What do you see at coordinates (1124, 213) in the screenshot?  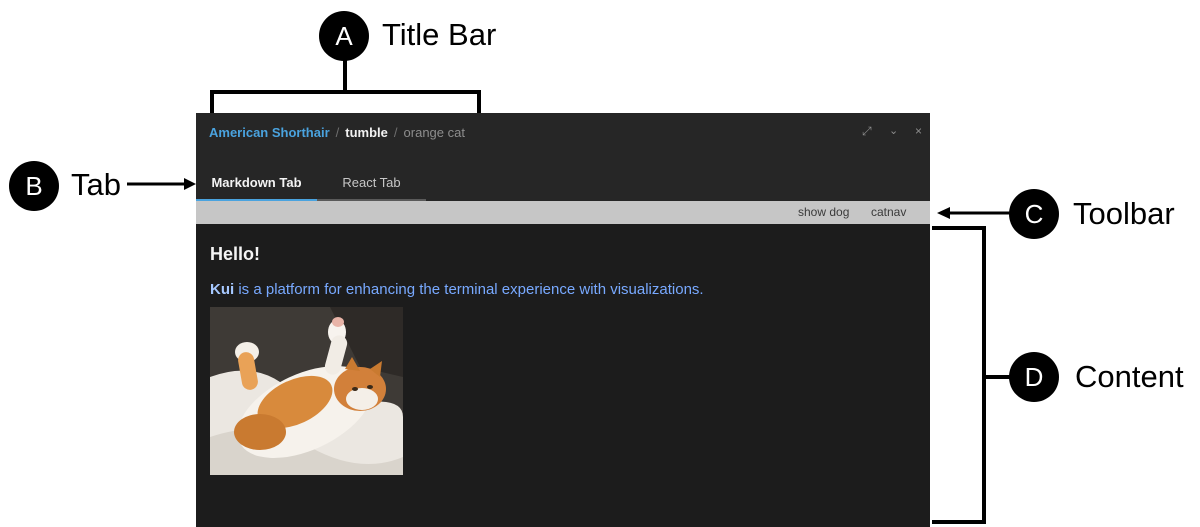 I see `annotation-c-label: Toolbar` at bounding box center [1124, 213].